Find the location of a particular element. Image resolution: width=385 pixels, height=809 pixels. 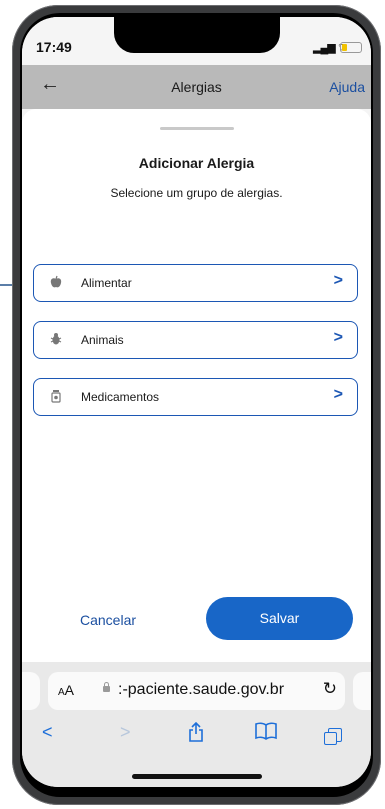

safari-toolbar: AA :-paciente.saude.gov.br ↻ < > is located at coordinates (196, 724).